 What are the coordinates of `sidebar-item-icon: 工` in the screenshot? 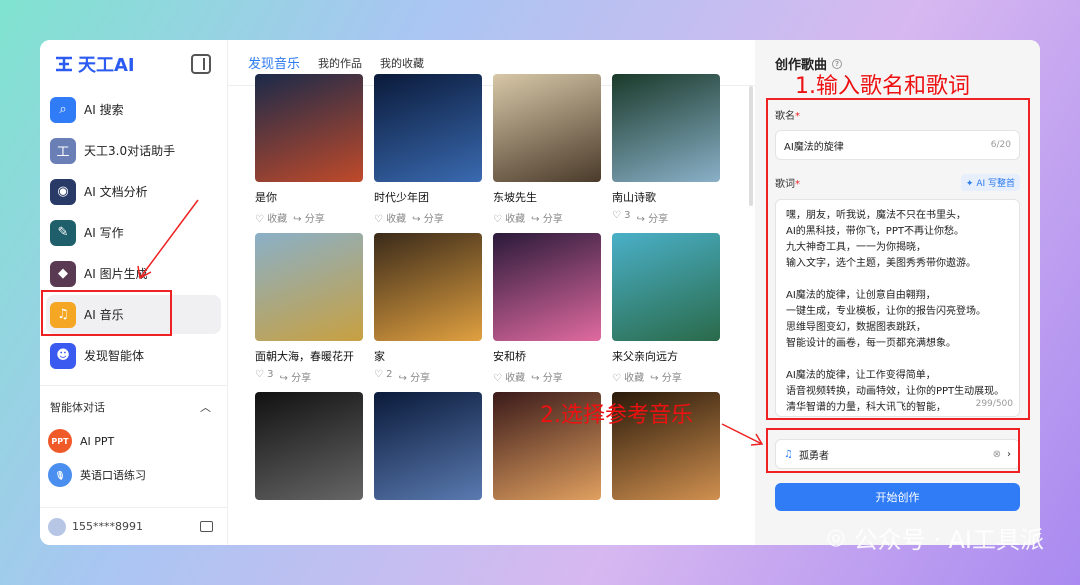 It's located at (63, 150).